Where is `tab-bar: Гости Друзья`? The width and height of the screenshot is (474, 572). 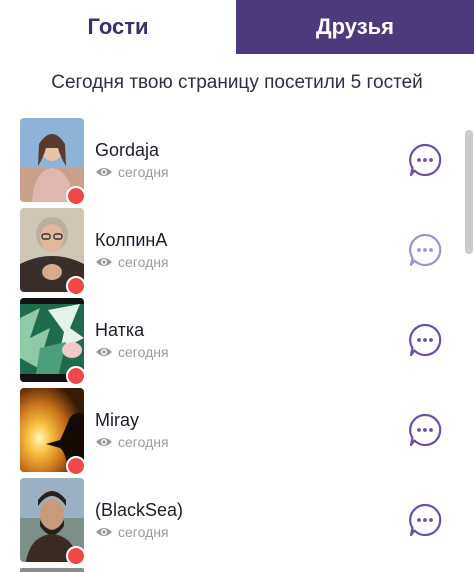
tab-bar: Гости Друзья is located at coordinates (237, 27).